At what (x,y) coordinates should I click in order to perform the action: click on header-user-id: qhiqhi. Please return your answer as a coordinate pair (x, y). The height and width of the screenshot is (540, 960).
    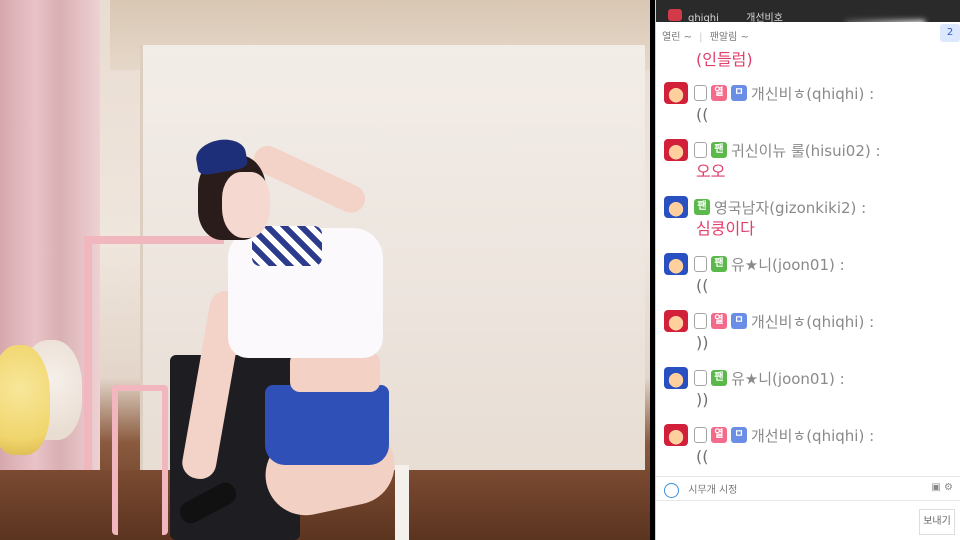
    Looking at the image, I should click on (703, 18).